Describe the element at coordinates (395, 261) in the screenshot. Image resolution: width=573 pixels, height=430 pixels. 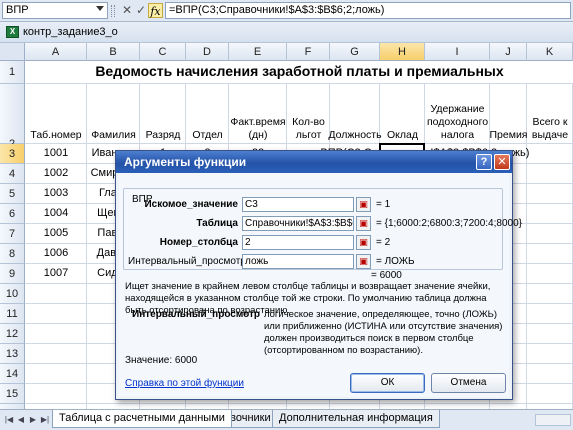
I see `arg-result-range-lookup: = ЛОЖЬ` at that location.